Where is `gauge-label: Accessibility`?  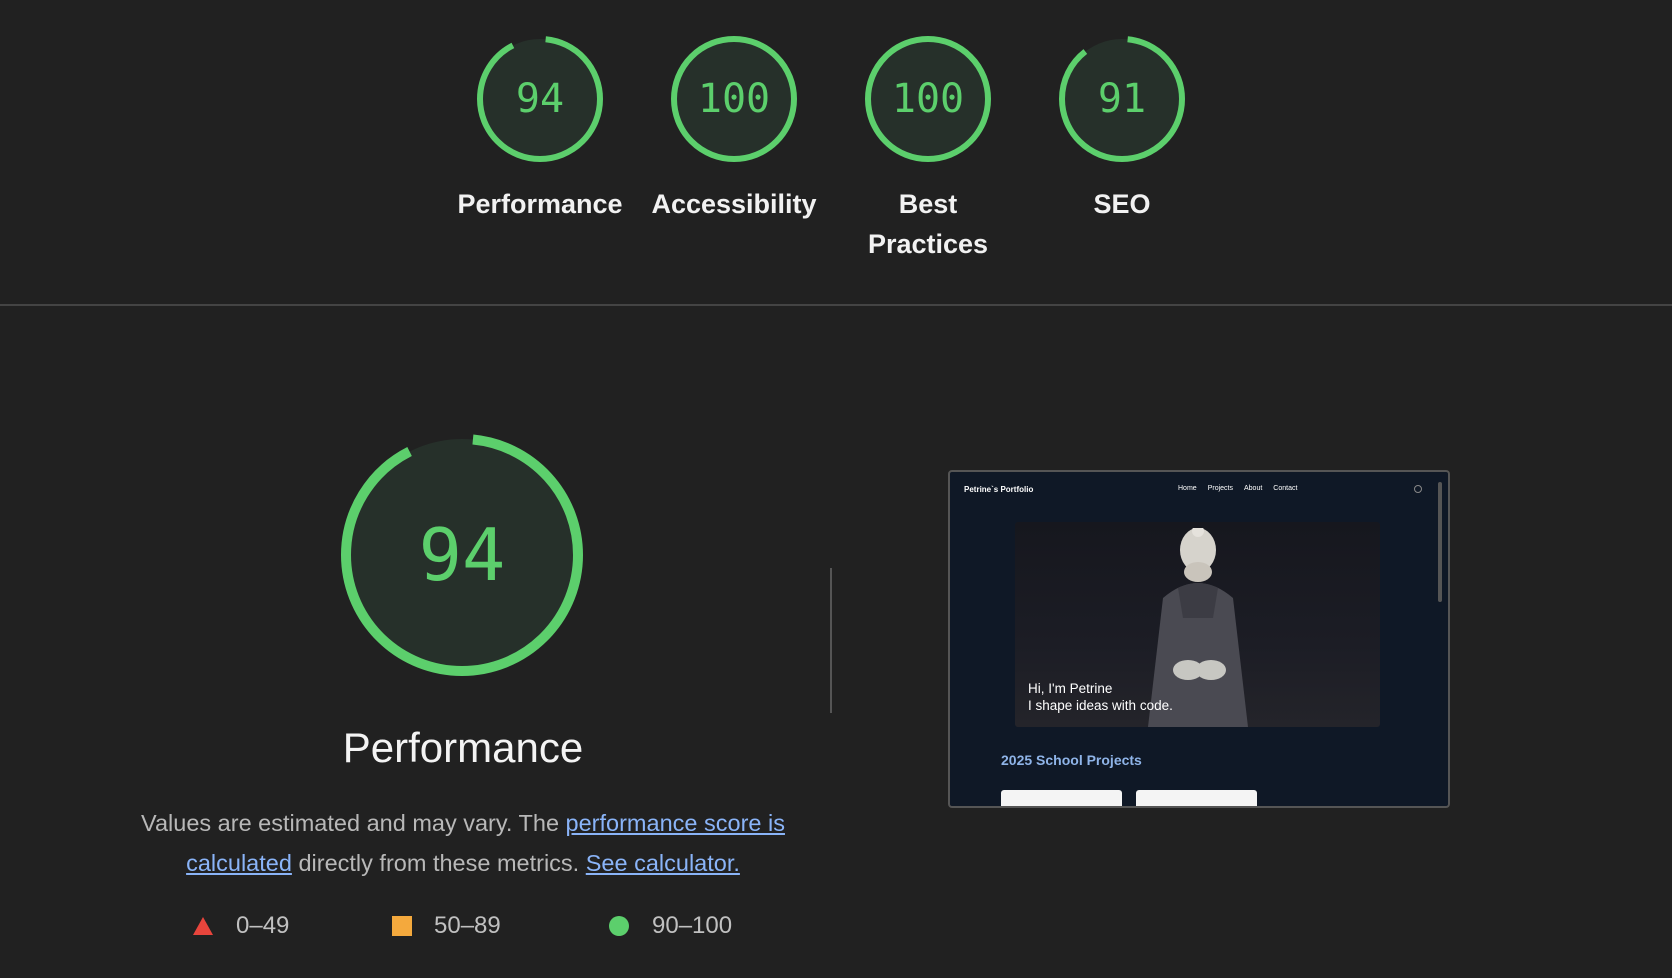
gauge-label: Accessibility is located at coordinates (734, 204).